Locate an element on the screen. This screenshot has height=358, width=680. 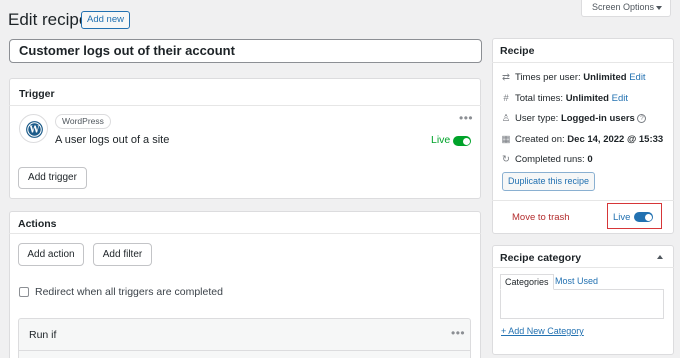
redirect-checkbox is located at coordinates (24, 292).